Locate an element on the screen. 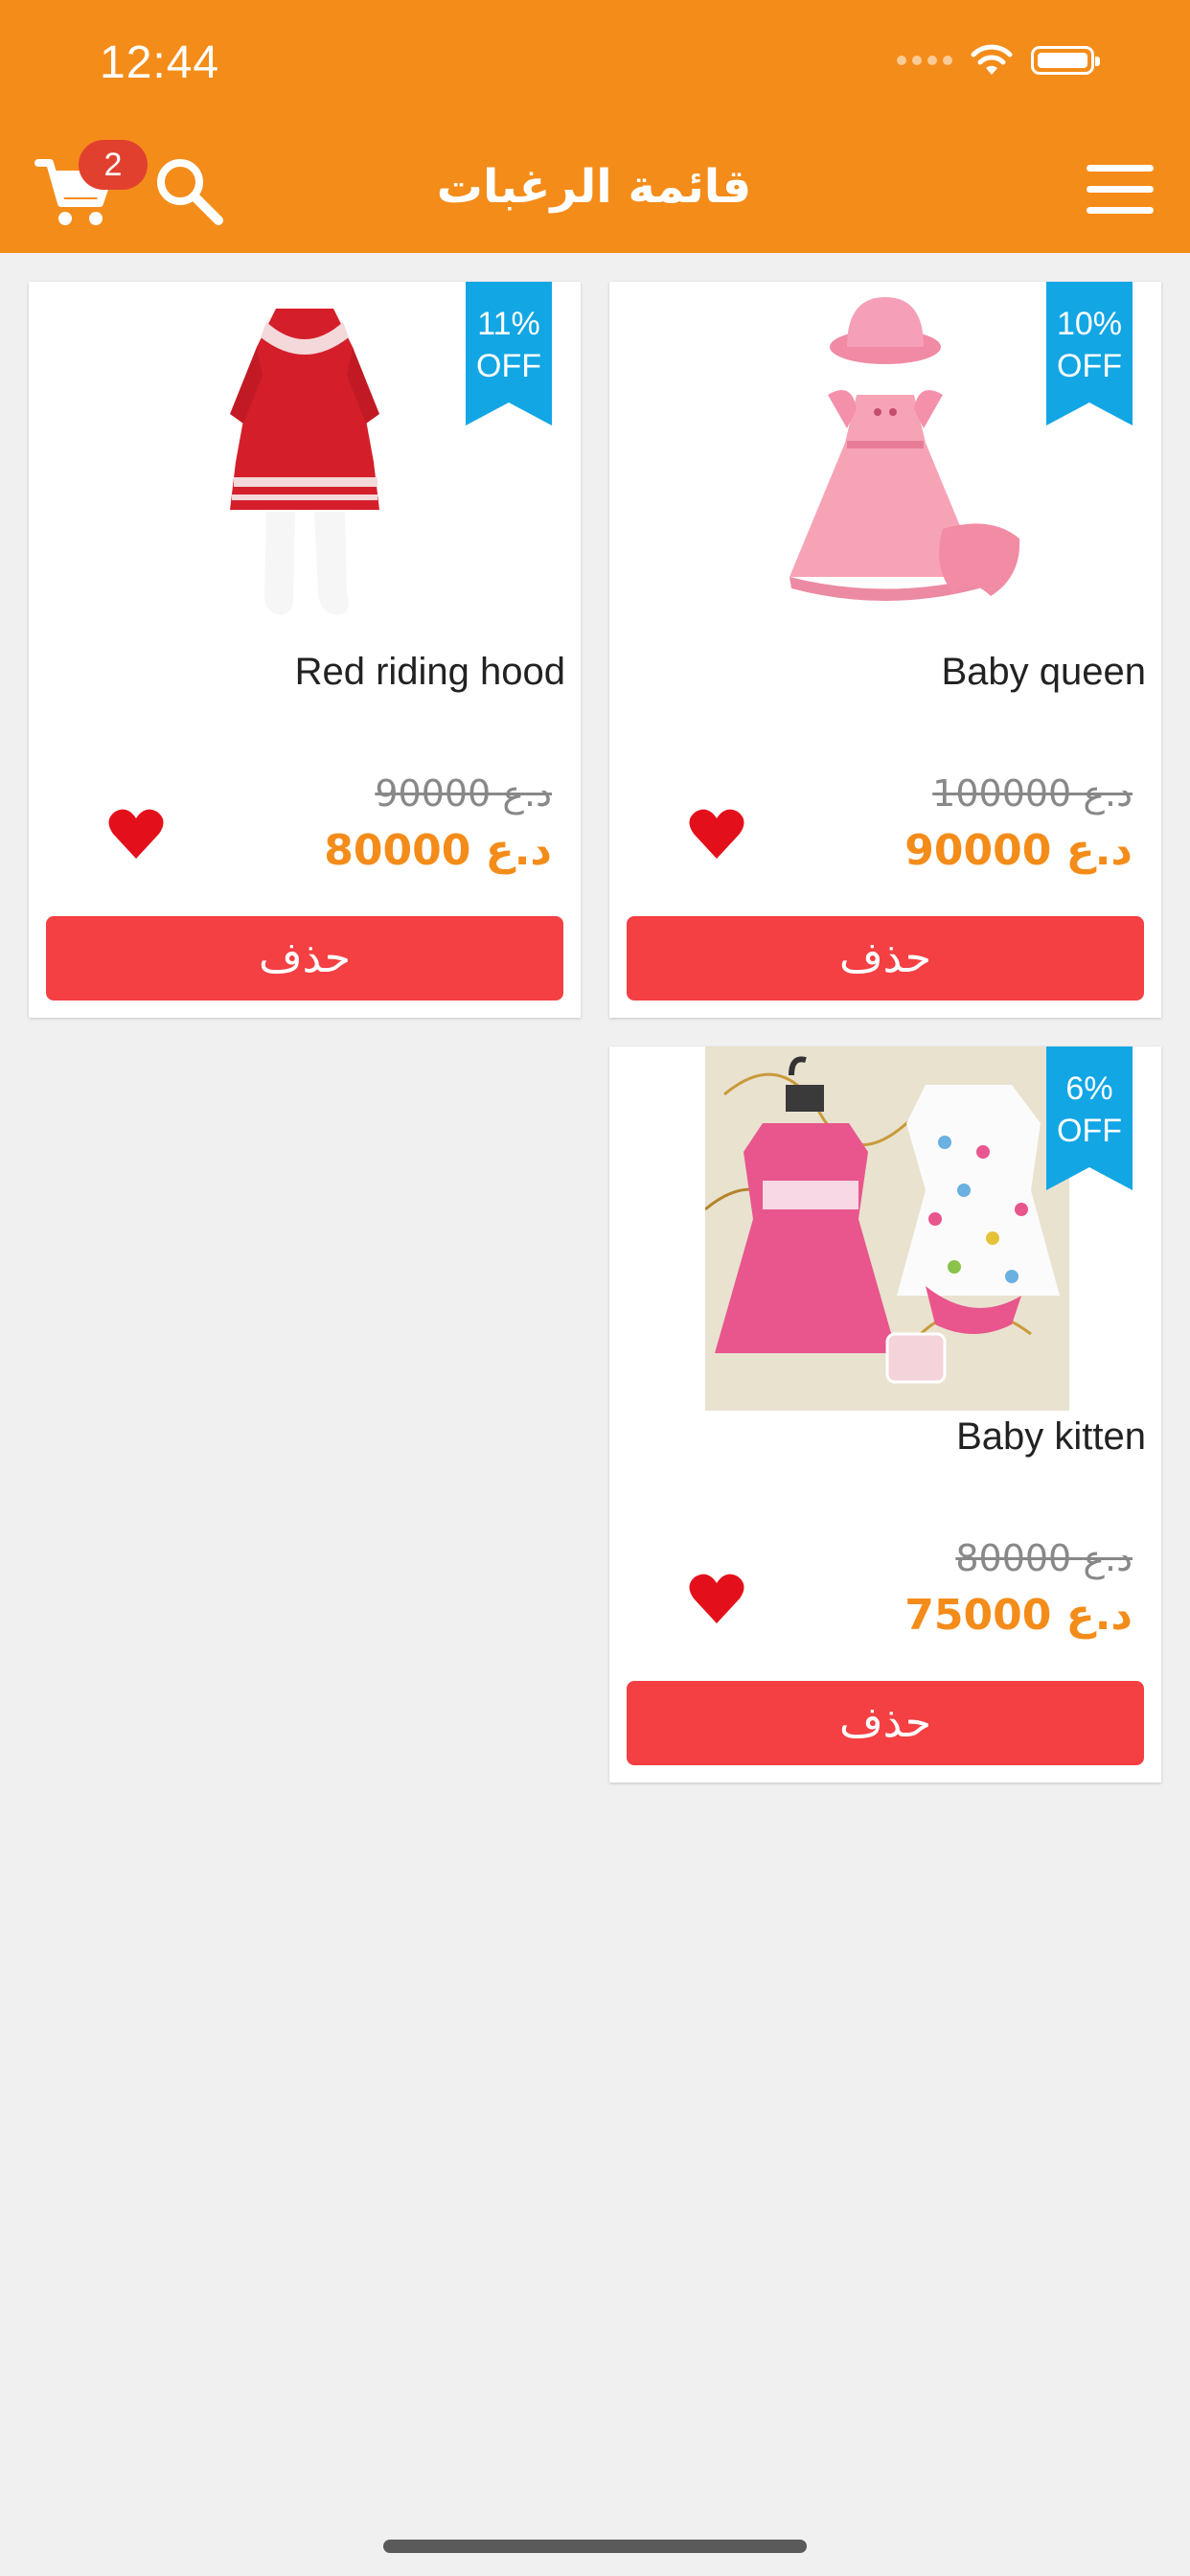 The width and height of the screenshot is (1190, 2576). status-icons is located at coordinates (999, 60).